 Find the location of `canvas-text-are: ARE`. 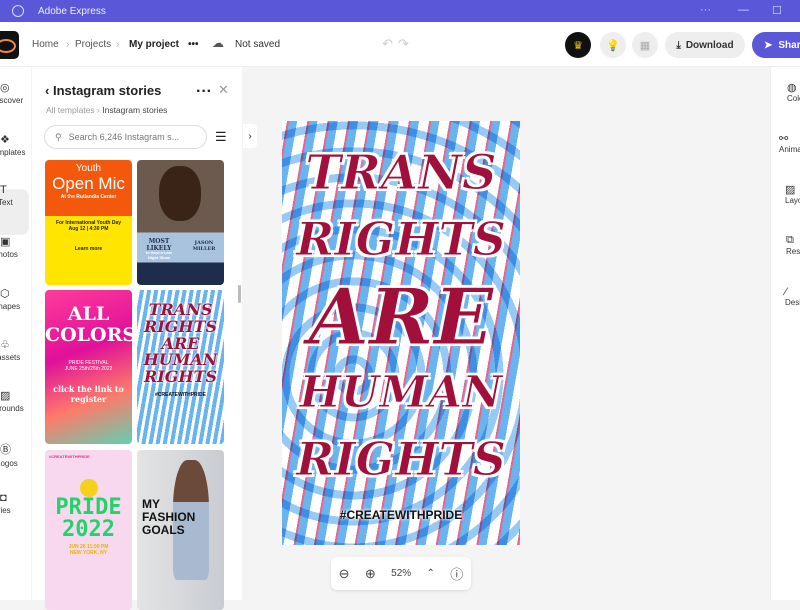

canvas-text-are: ARE is located at coordinates (401, 317).